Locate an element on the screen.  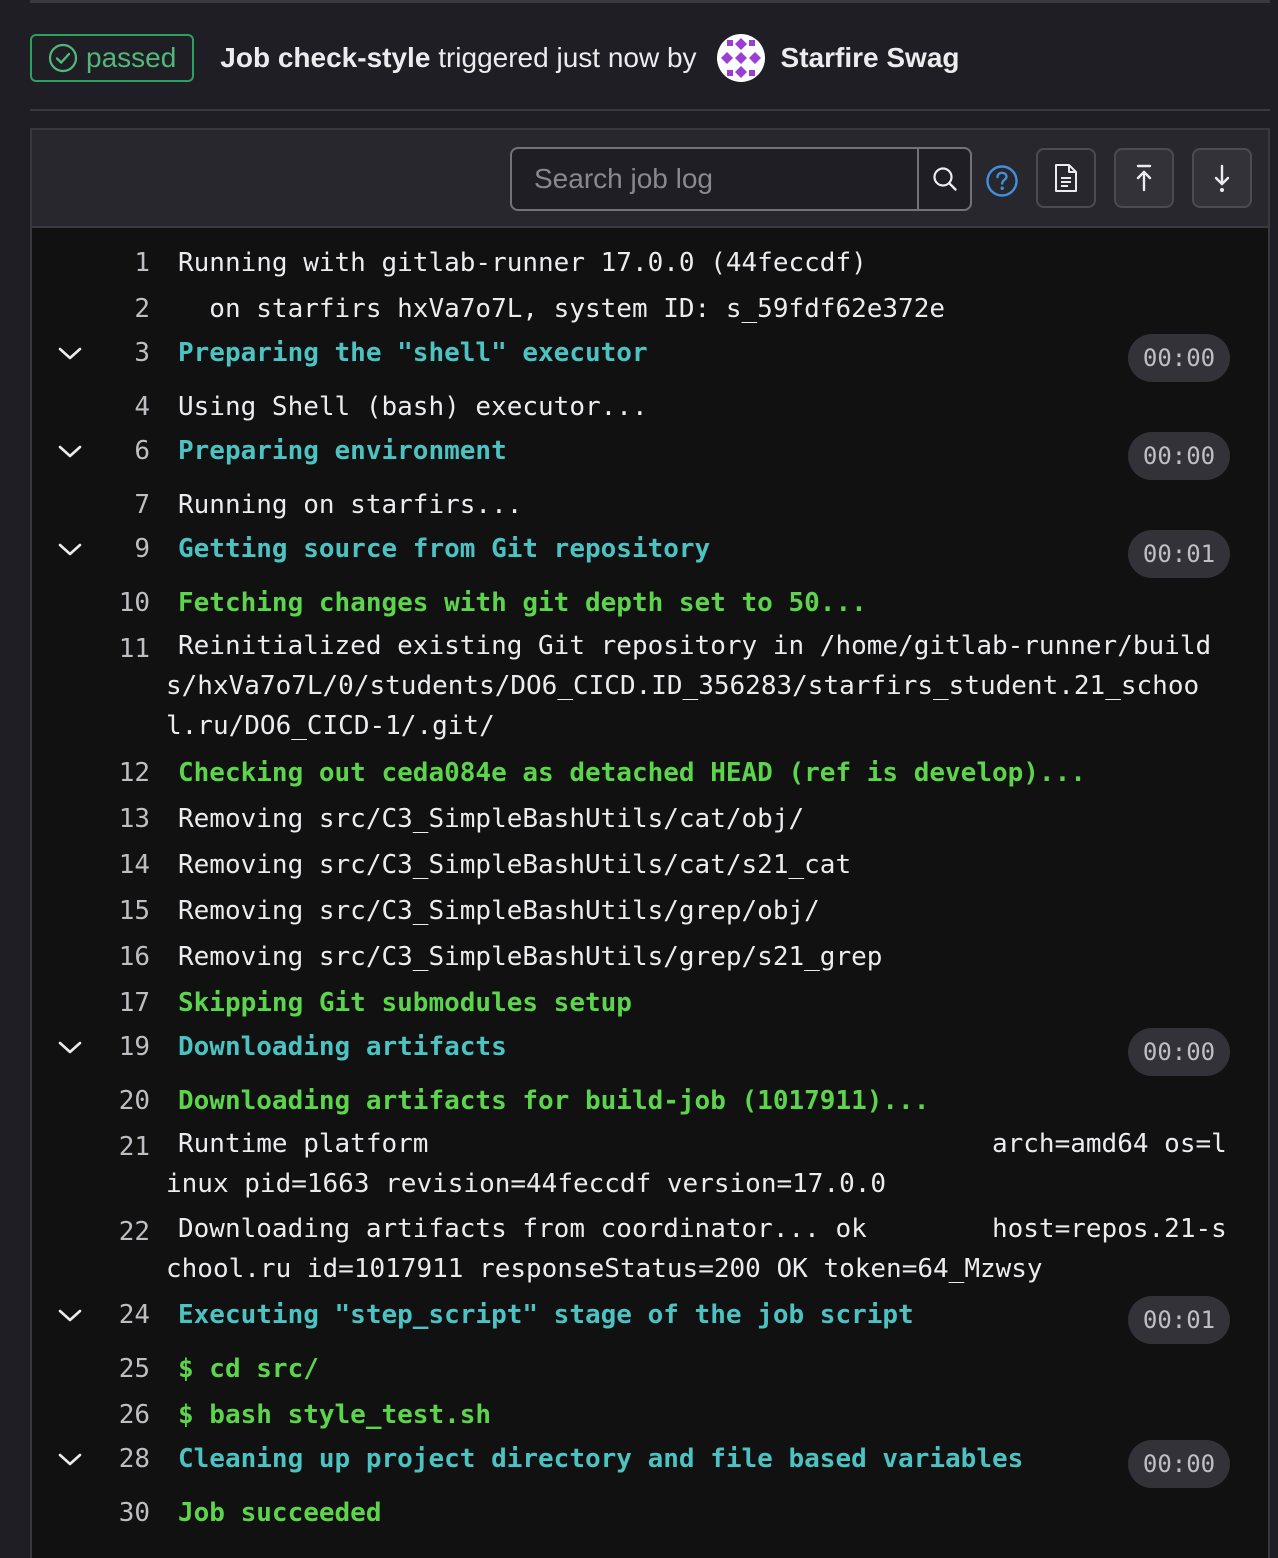
status-badge: passed is located at coordinates (112, 58).